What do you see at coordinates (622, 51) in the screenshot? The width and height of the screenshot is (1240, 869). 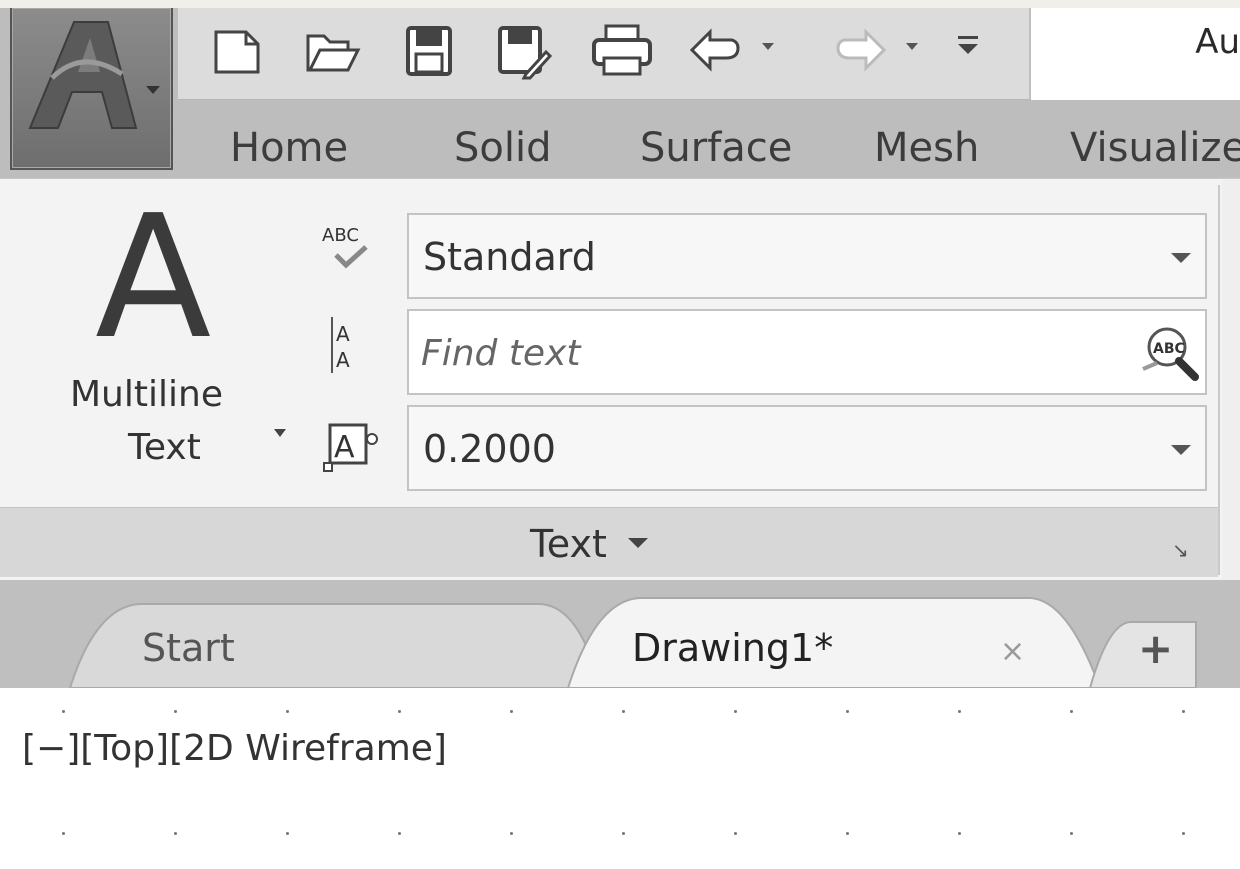 I see `plot-icon` at bounding box center [622, 51].